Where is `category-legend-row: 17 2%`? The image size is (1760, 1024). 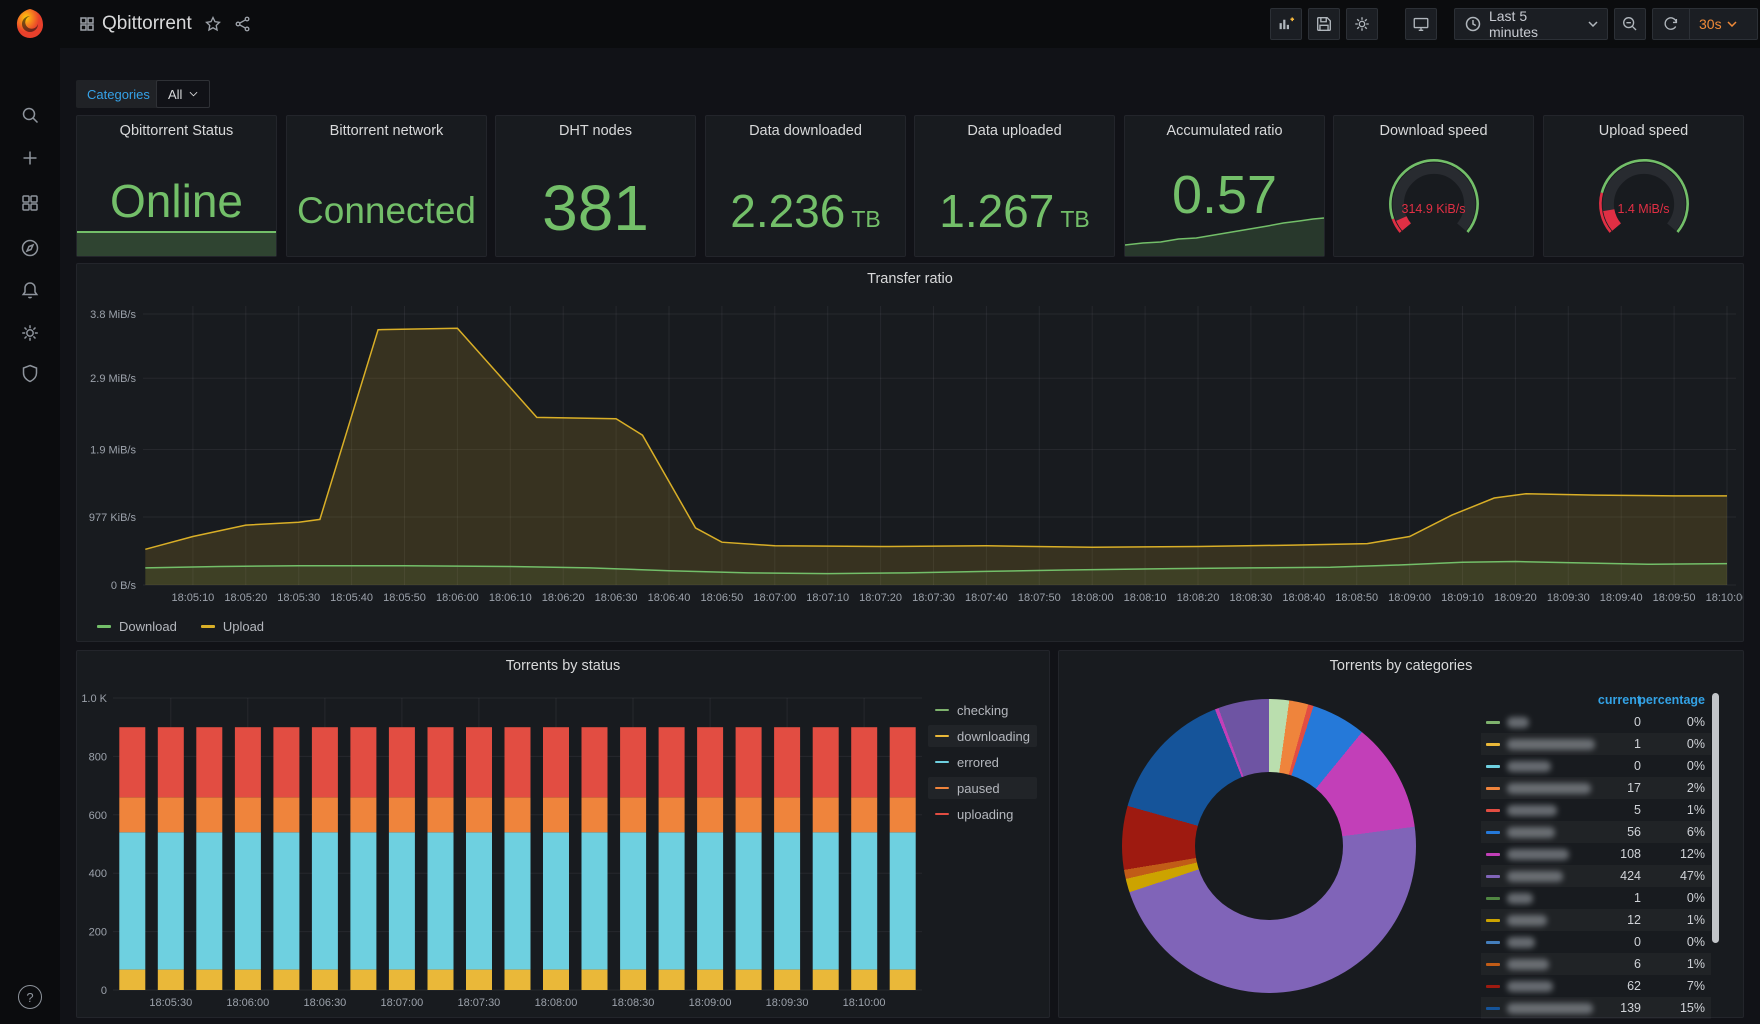
category-legend-row: 17 2% is located at coordinates (1596, 788).